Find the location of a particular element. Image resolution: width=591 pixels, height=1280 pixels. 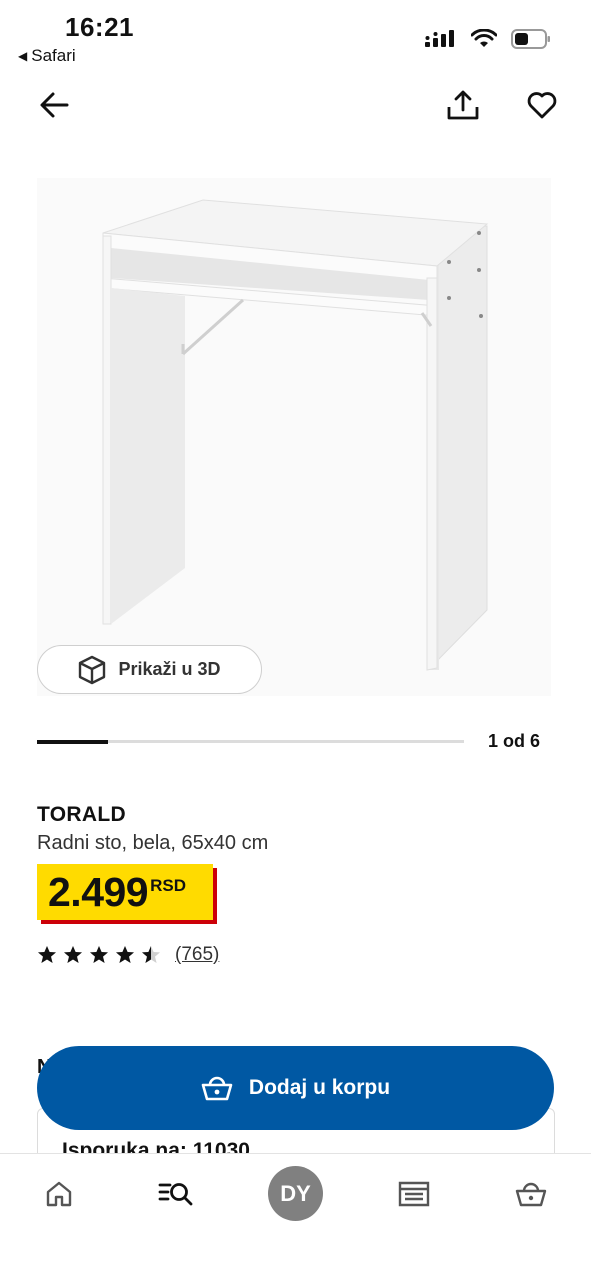

gallery-progress-fill is located at coordinates (72, 741).